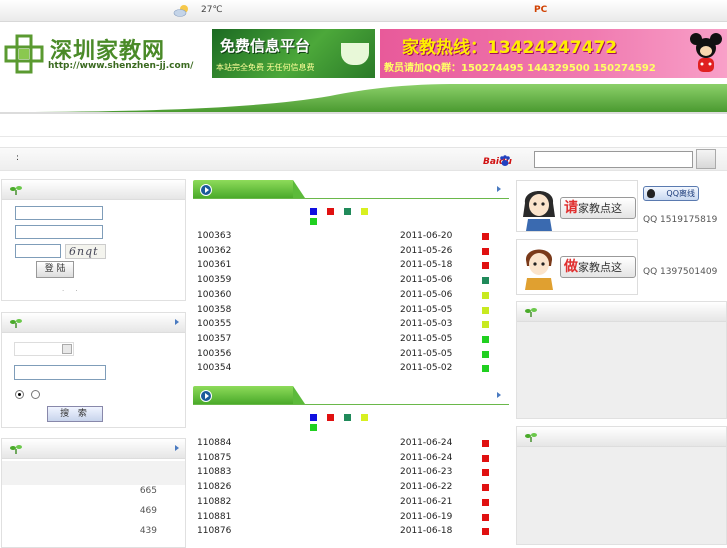 This screenshot has width=727, height=548. What do you see at coordinates (510, 48) in the screenshot?
I see `hotline-title: 家教热线：13424247472` at bounding box center [510, 48].